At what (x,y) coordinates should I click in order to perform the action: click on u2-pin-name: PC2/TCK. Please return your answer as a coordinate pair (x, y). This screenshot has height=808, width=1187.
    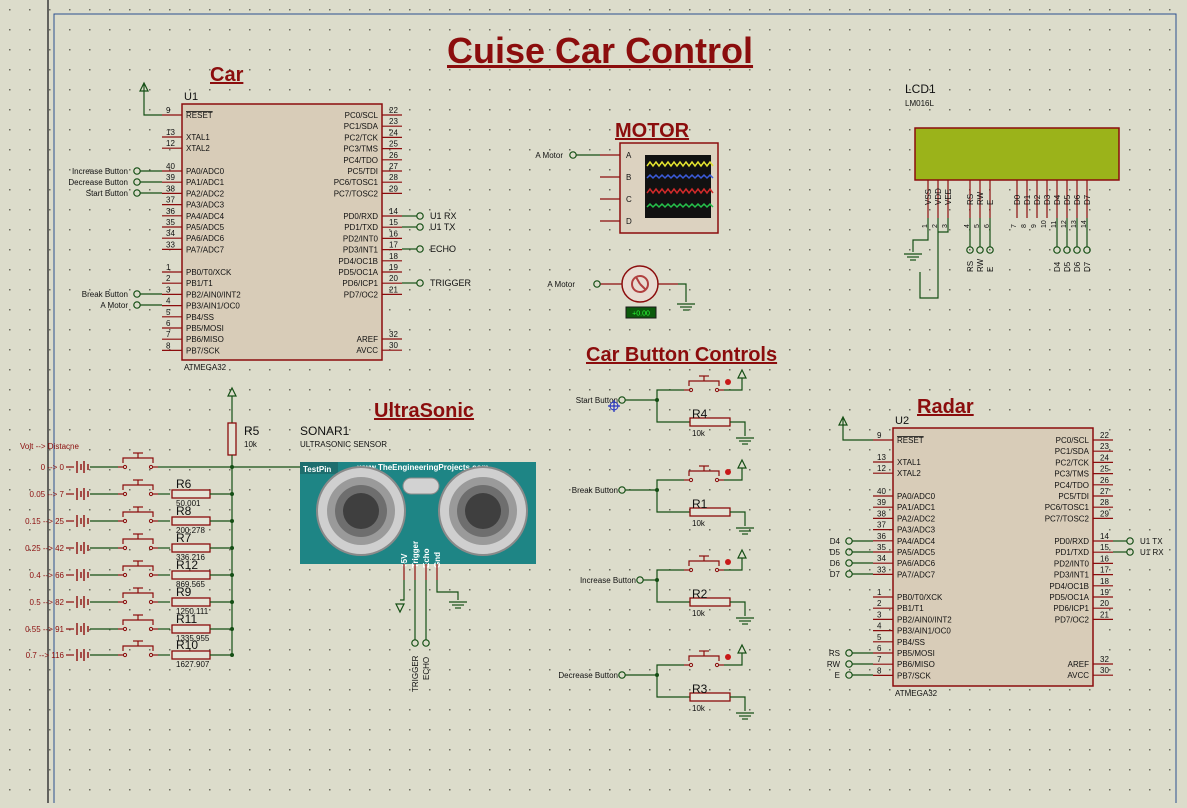
    Looking at the image, I should click on (1072, 462).